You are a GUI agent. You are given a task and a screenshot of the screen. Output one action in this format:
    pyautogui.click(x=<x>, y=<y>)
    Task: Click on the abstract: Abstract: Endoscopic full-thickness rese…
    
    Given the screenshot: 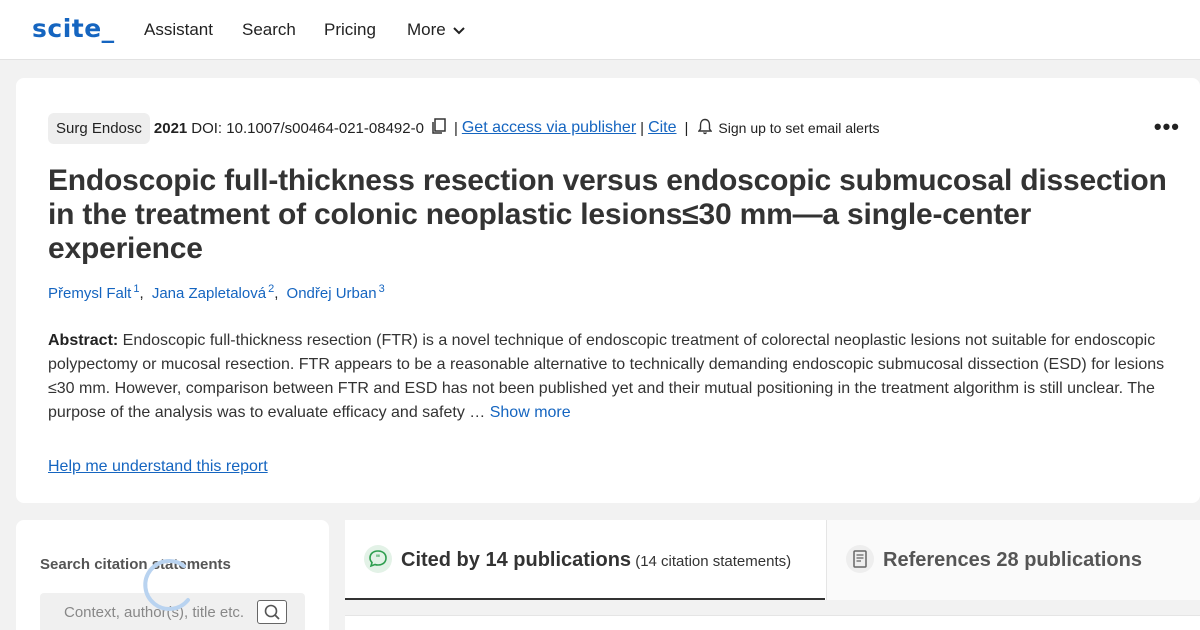 What is the action you would take?
    pyautogui.click(x=610, y=377)
    